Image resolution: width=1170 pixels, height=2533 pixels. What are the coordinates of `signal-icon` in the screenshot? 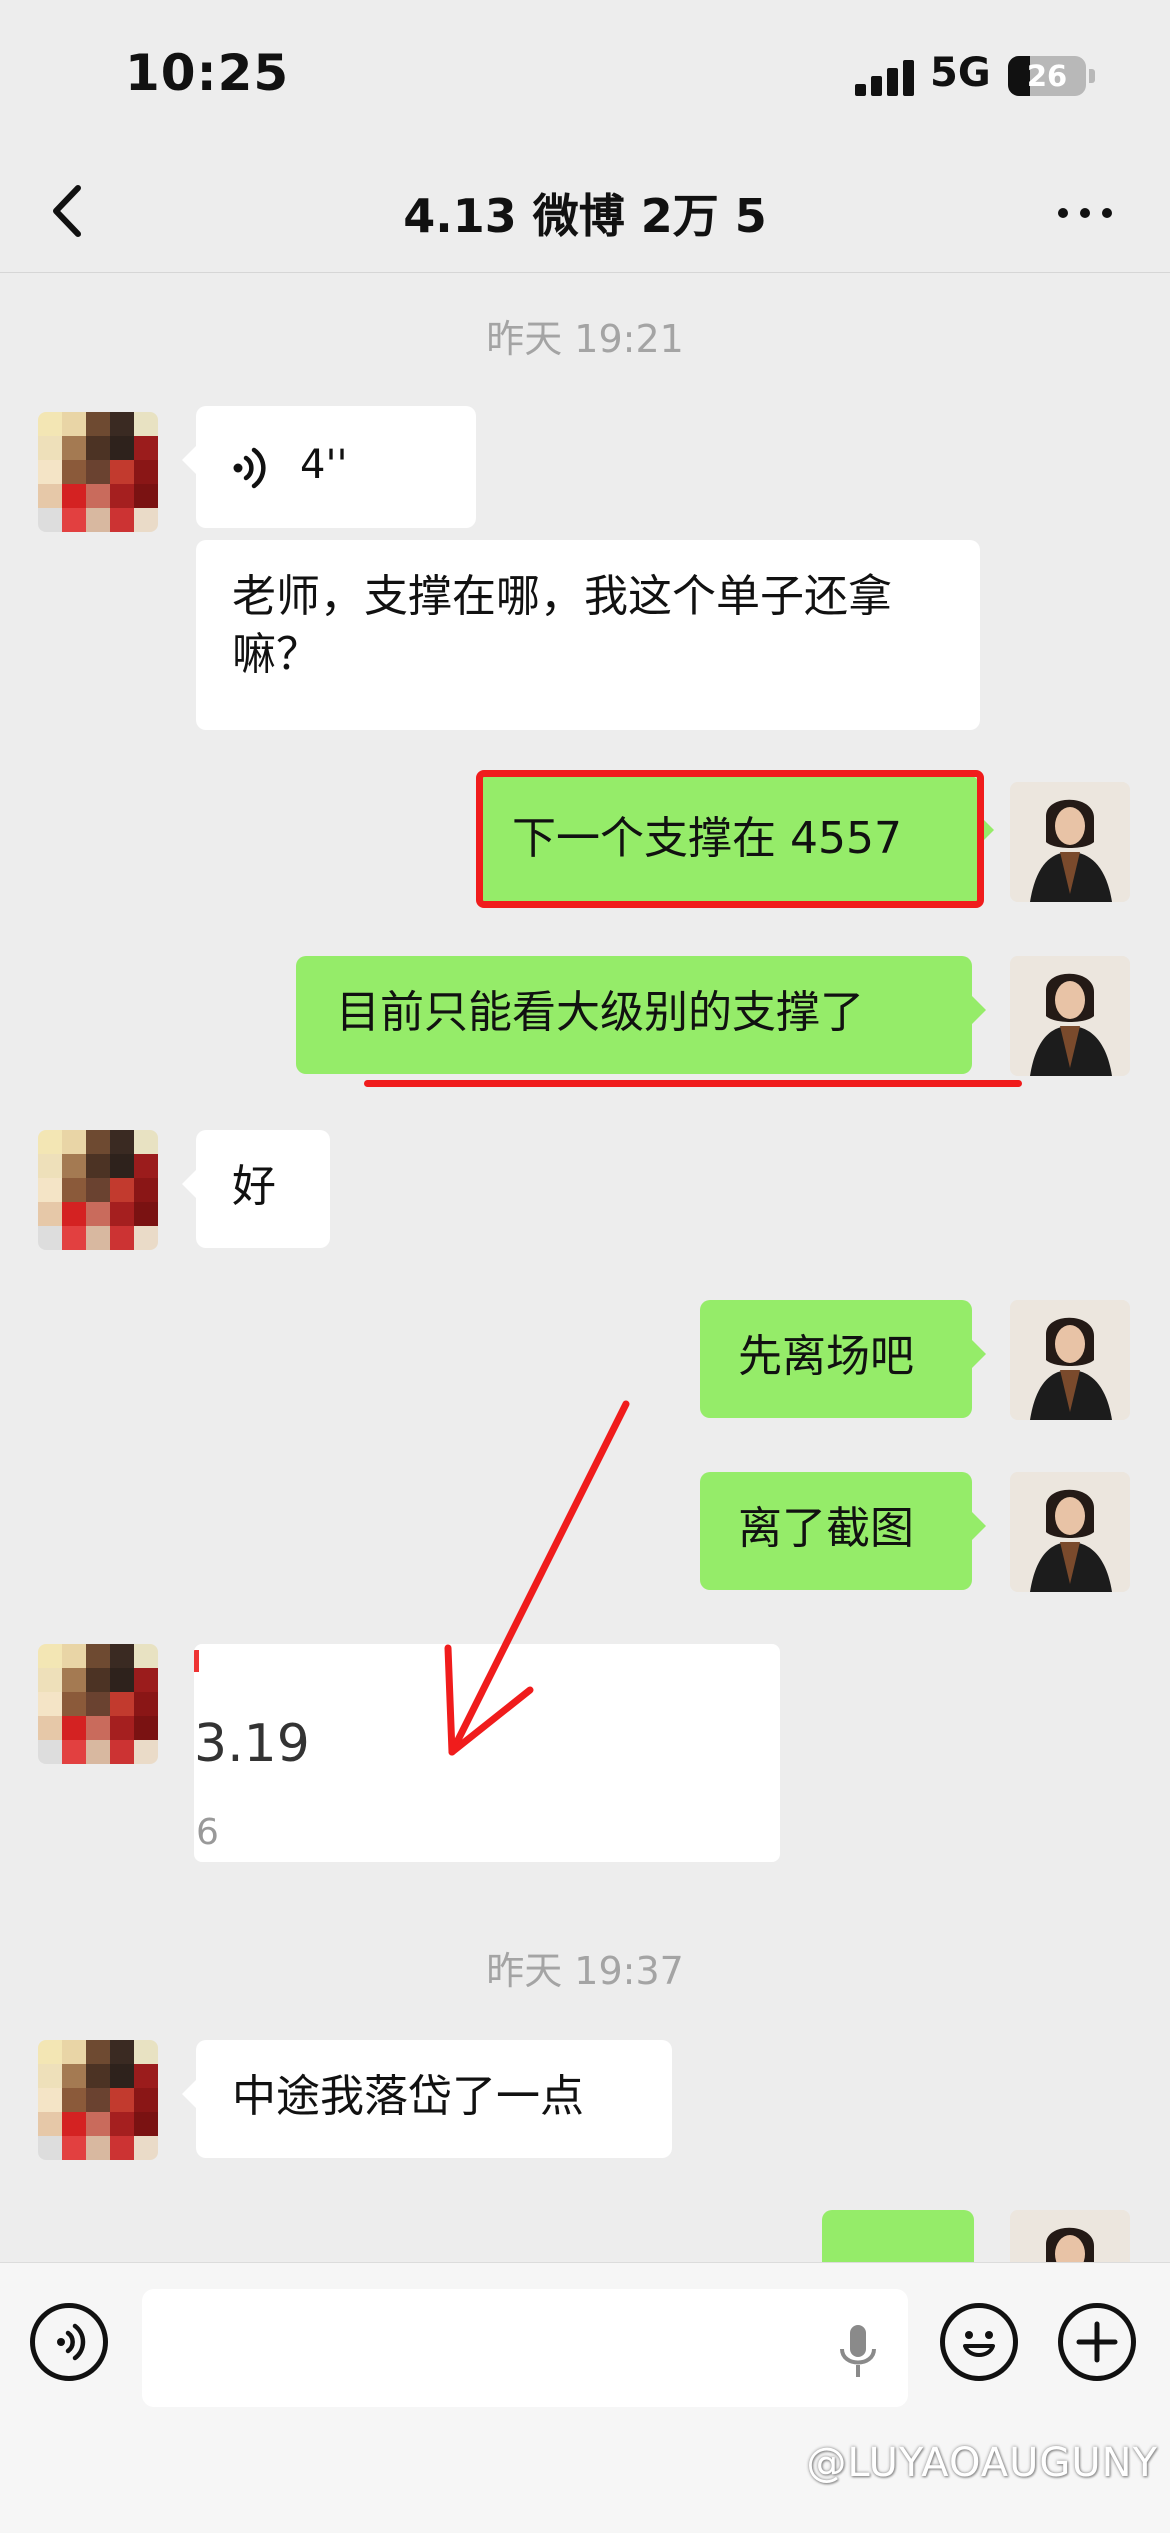 It's located at (885, 78).